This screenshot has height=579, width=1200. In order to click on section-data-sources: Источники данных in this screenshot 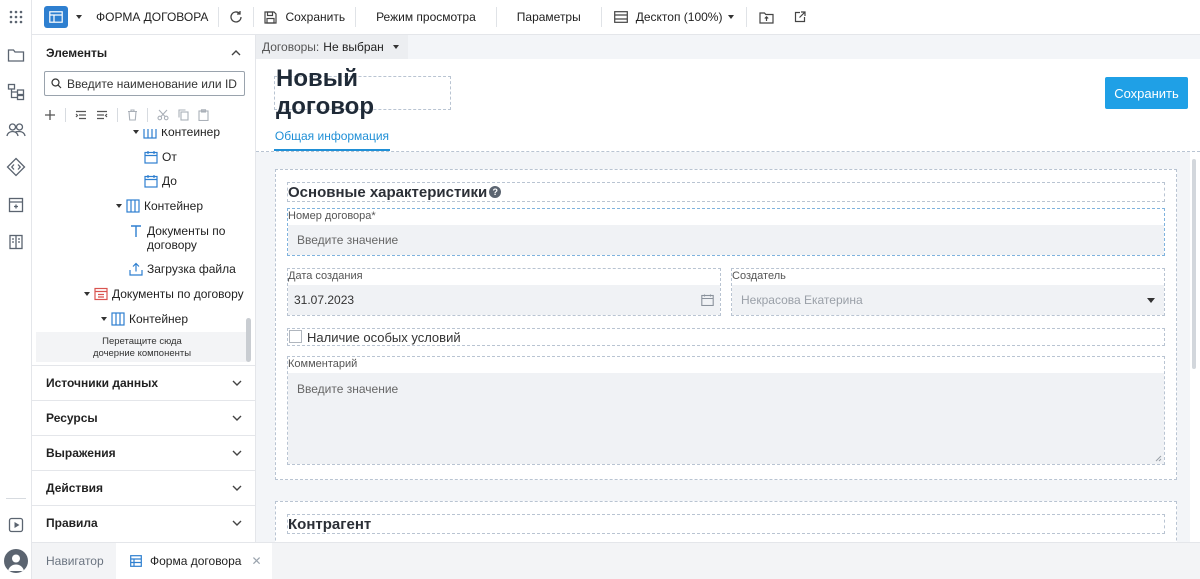, I will do `click(144, 382)`.